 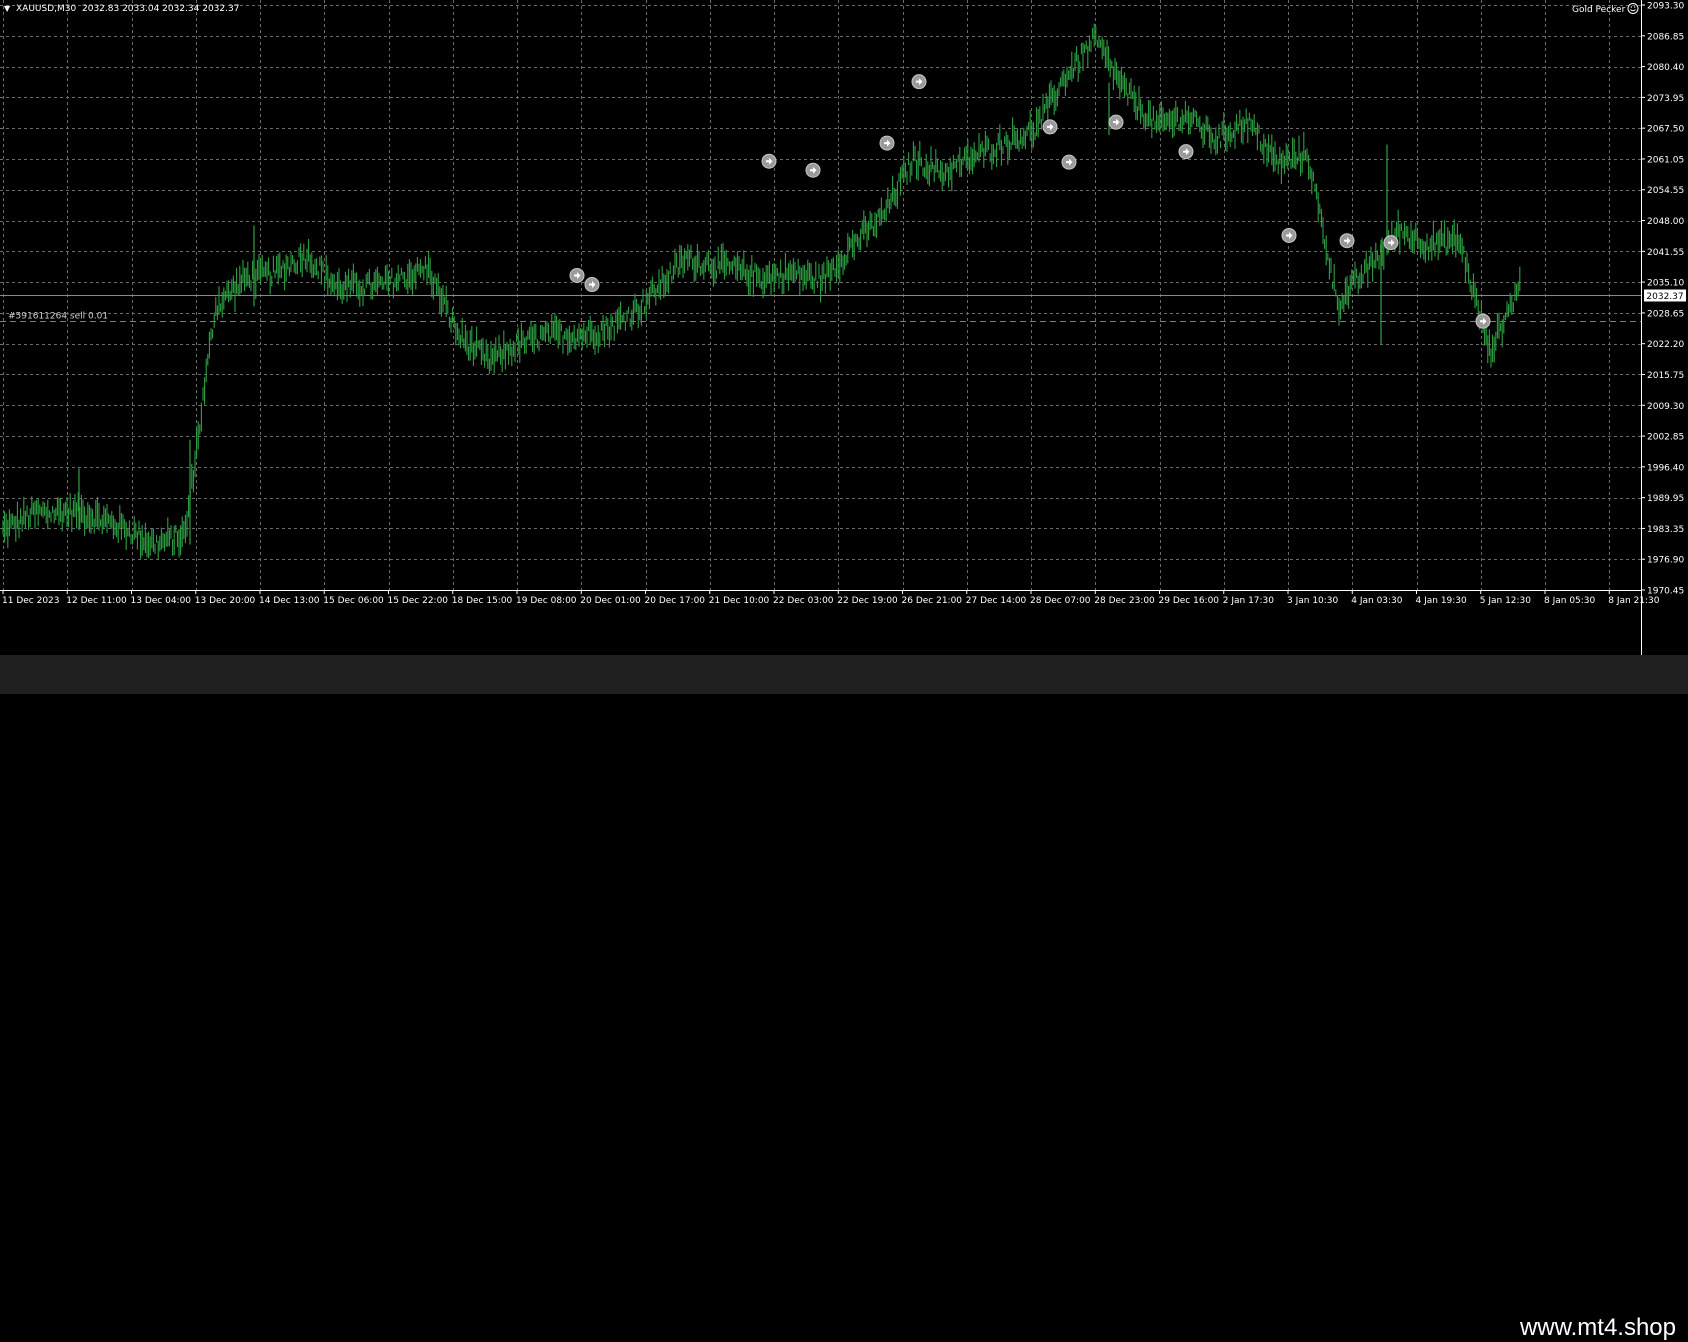 I want to click on price-tick-label: 2009.30, so click(x=1665, y=407).